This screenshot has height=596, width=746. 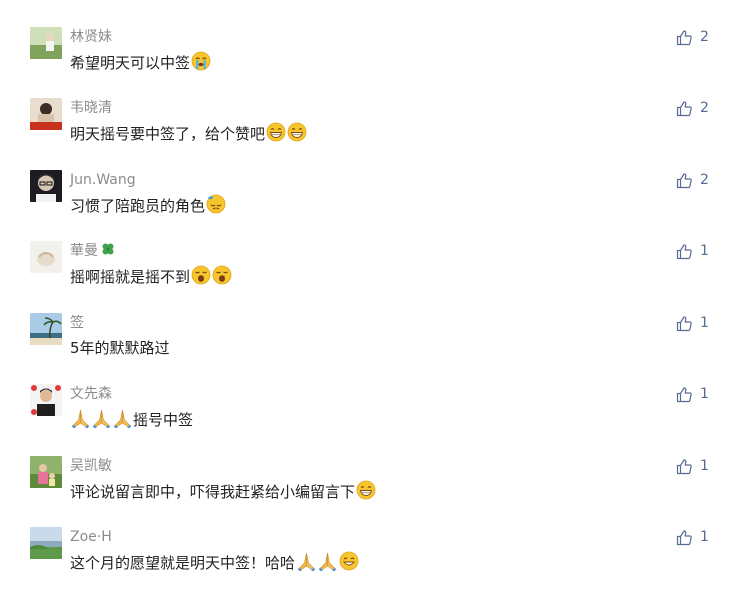 What do you see at coordinates (108, 252) in the screenshot?
I see `four-leaf-clover-icon` at bounding box center [108, 252].